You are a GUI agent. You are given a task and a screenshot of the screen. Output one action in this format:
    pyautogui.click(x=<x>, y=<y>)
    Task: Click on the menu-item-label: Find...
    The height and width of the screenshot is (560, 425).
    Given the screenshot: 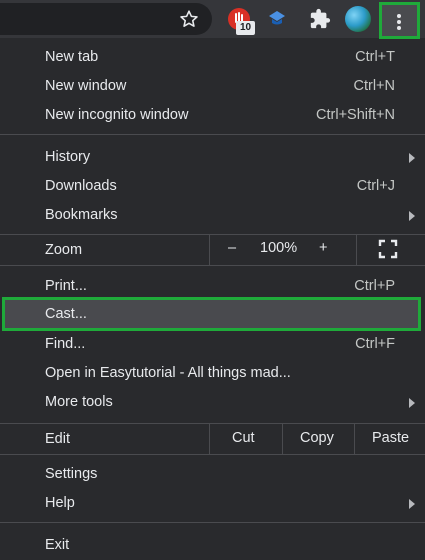 What is the action you would take?
    pyautogui.click(x=65, y=344)
    